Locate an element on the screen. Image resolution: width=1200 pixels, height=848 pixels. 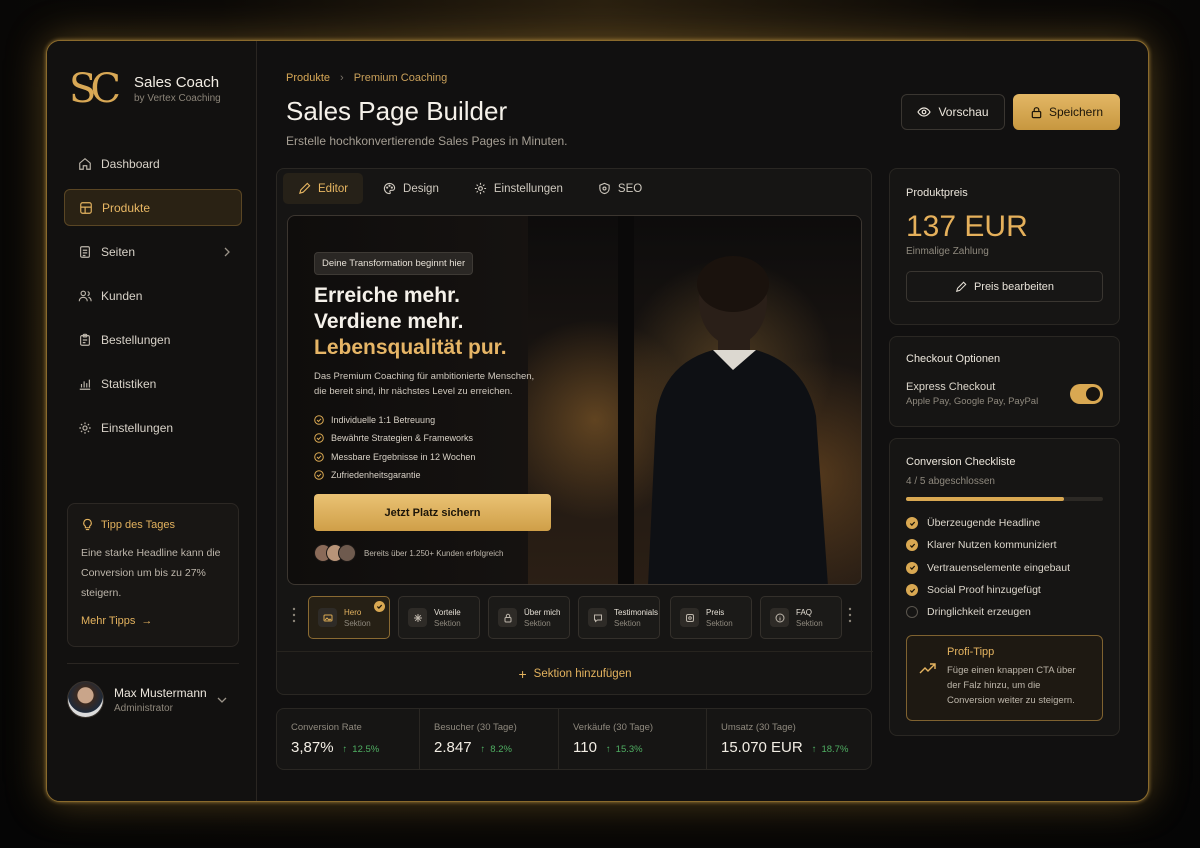
sidebar-item-statistiken: Statistiken is located at coordinates (153, 383).